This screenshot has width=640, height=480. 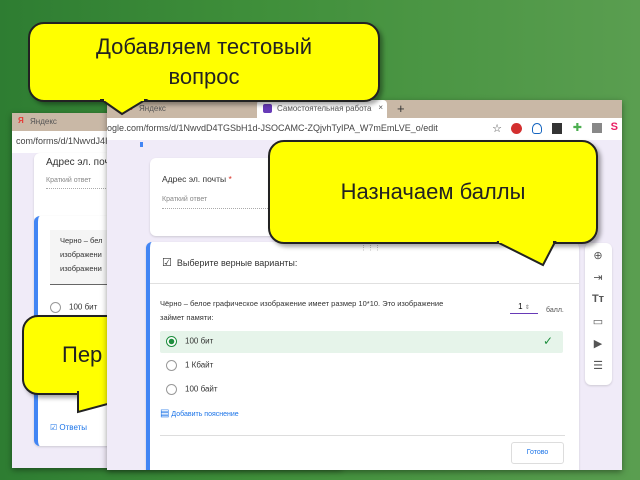 What do you see at coordinates (497, 128) in the screenshot?
I see `star-icon: ☆` at bounding box center [497, 128].